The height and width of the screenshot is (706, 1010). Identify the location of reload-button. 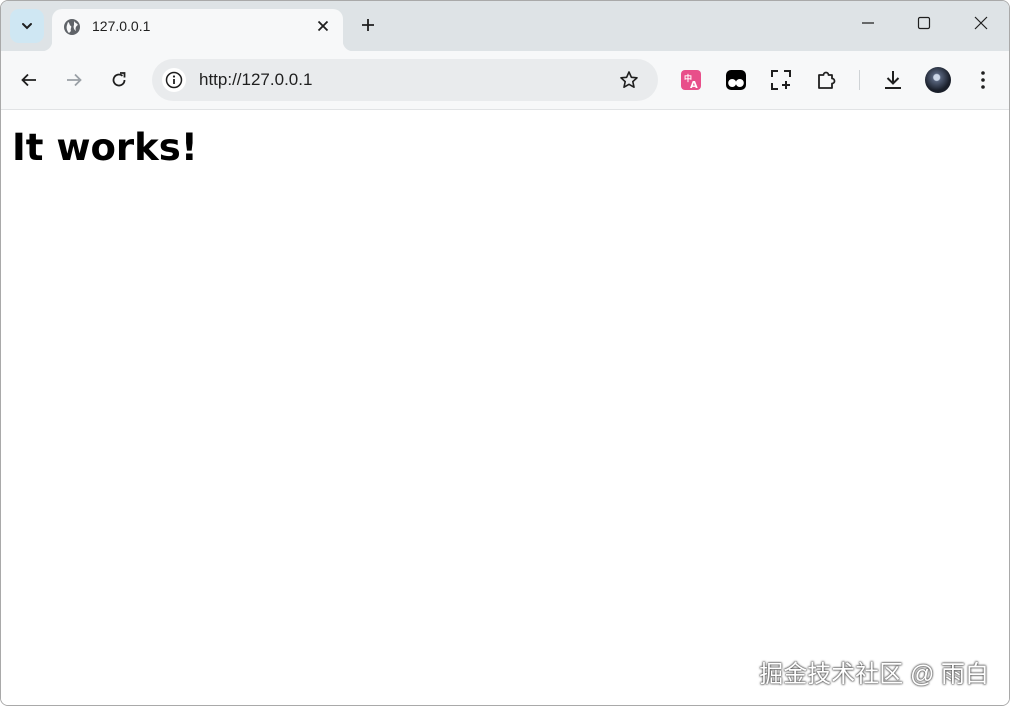
(119, 80).